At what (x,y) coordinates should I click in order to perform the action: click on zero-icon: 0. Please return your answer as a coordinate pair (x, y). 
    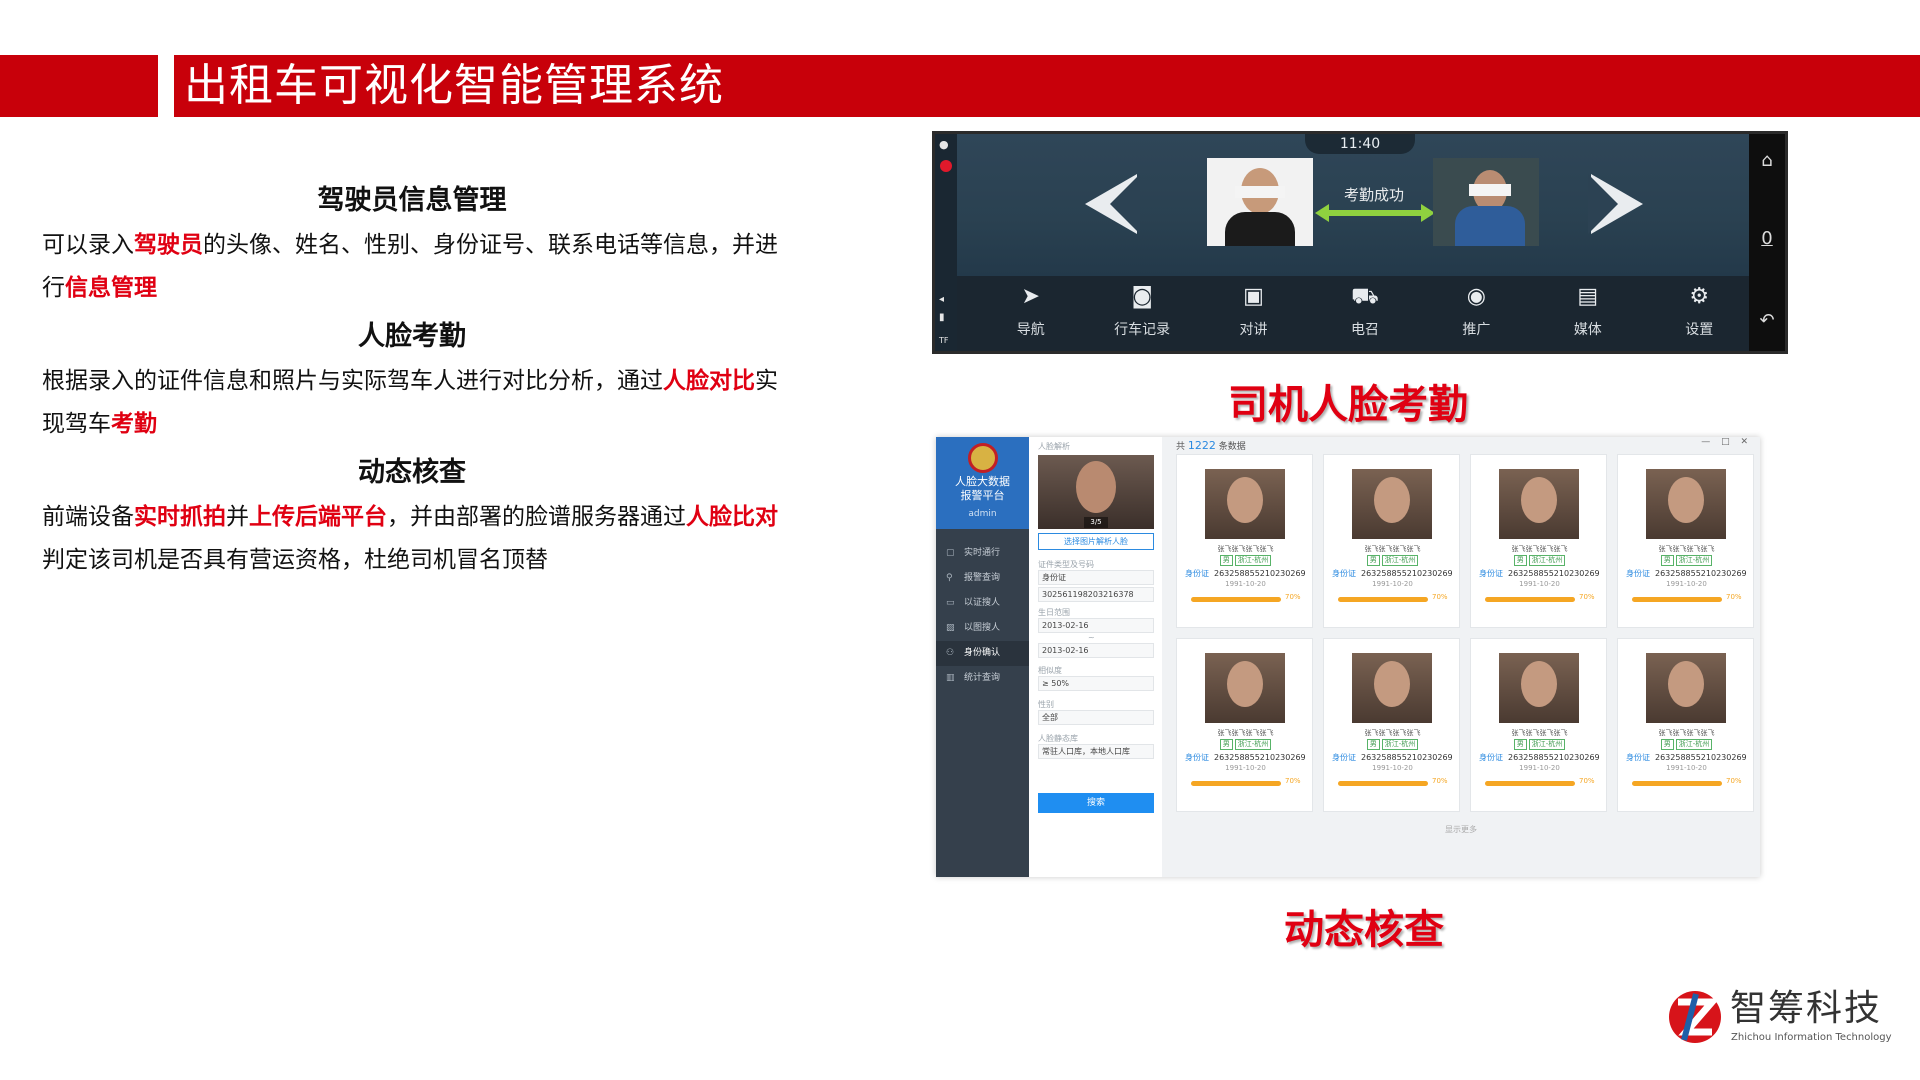
    Looking at the image, I should click on (1767, 238).